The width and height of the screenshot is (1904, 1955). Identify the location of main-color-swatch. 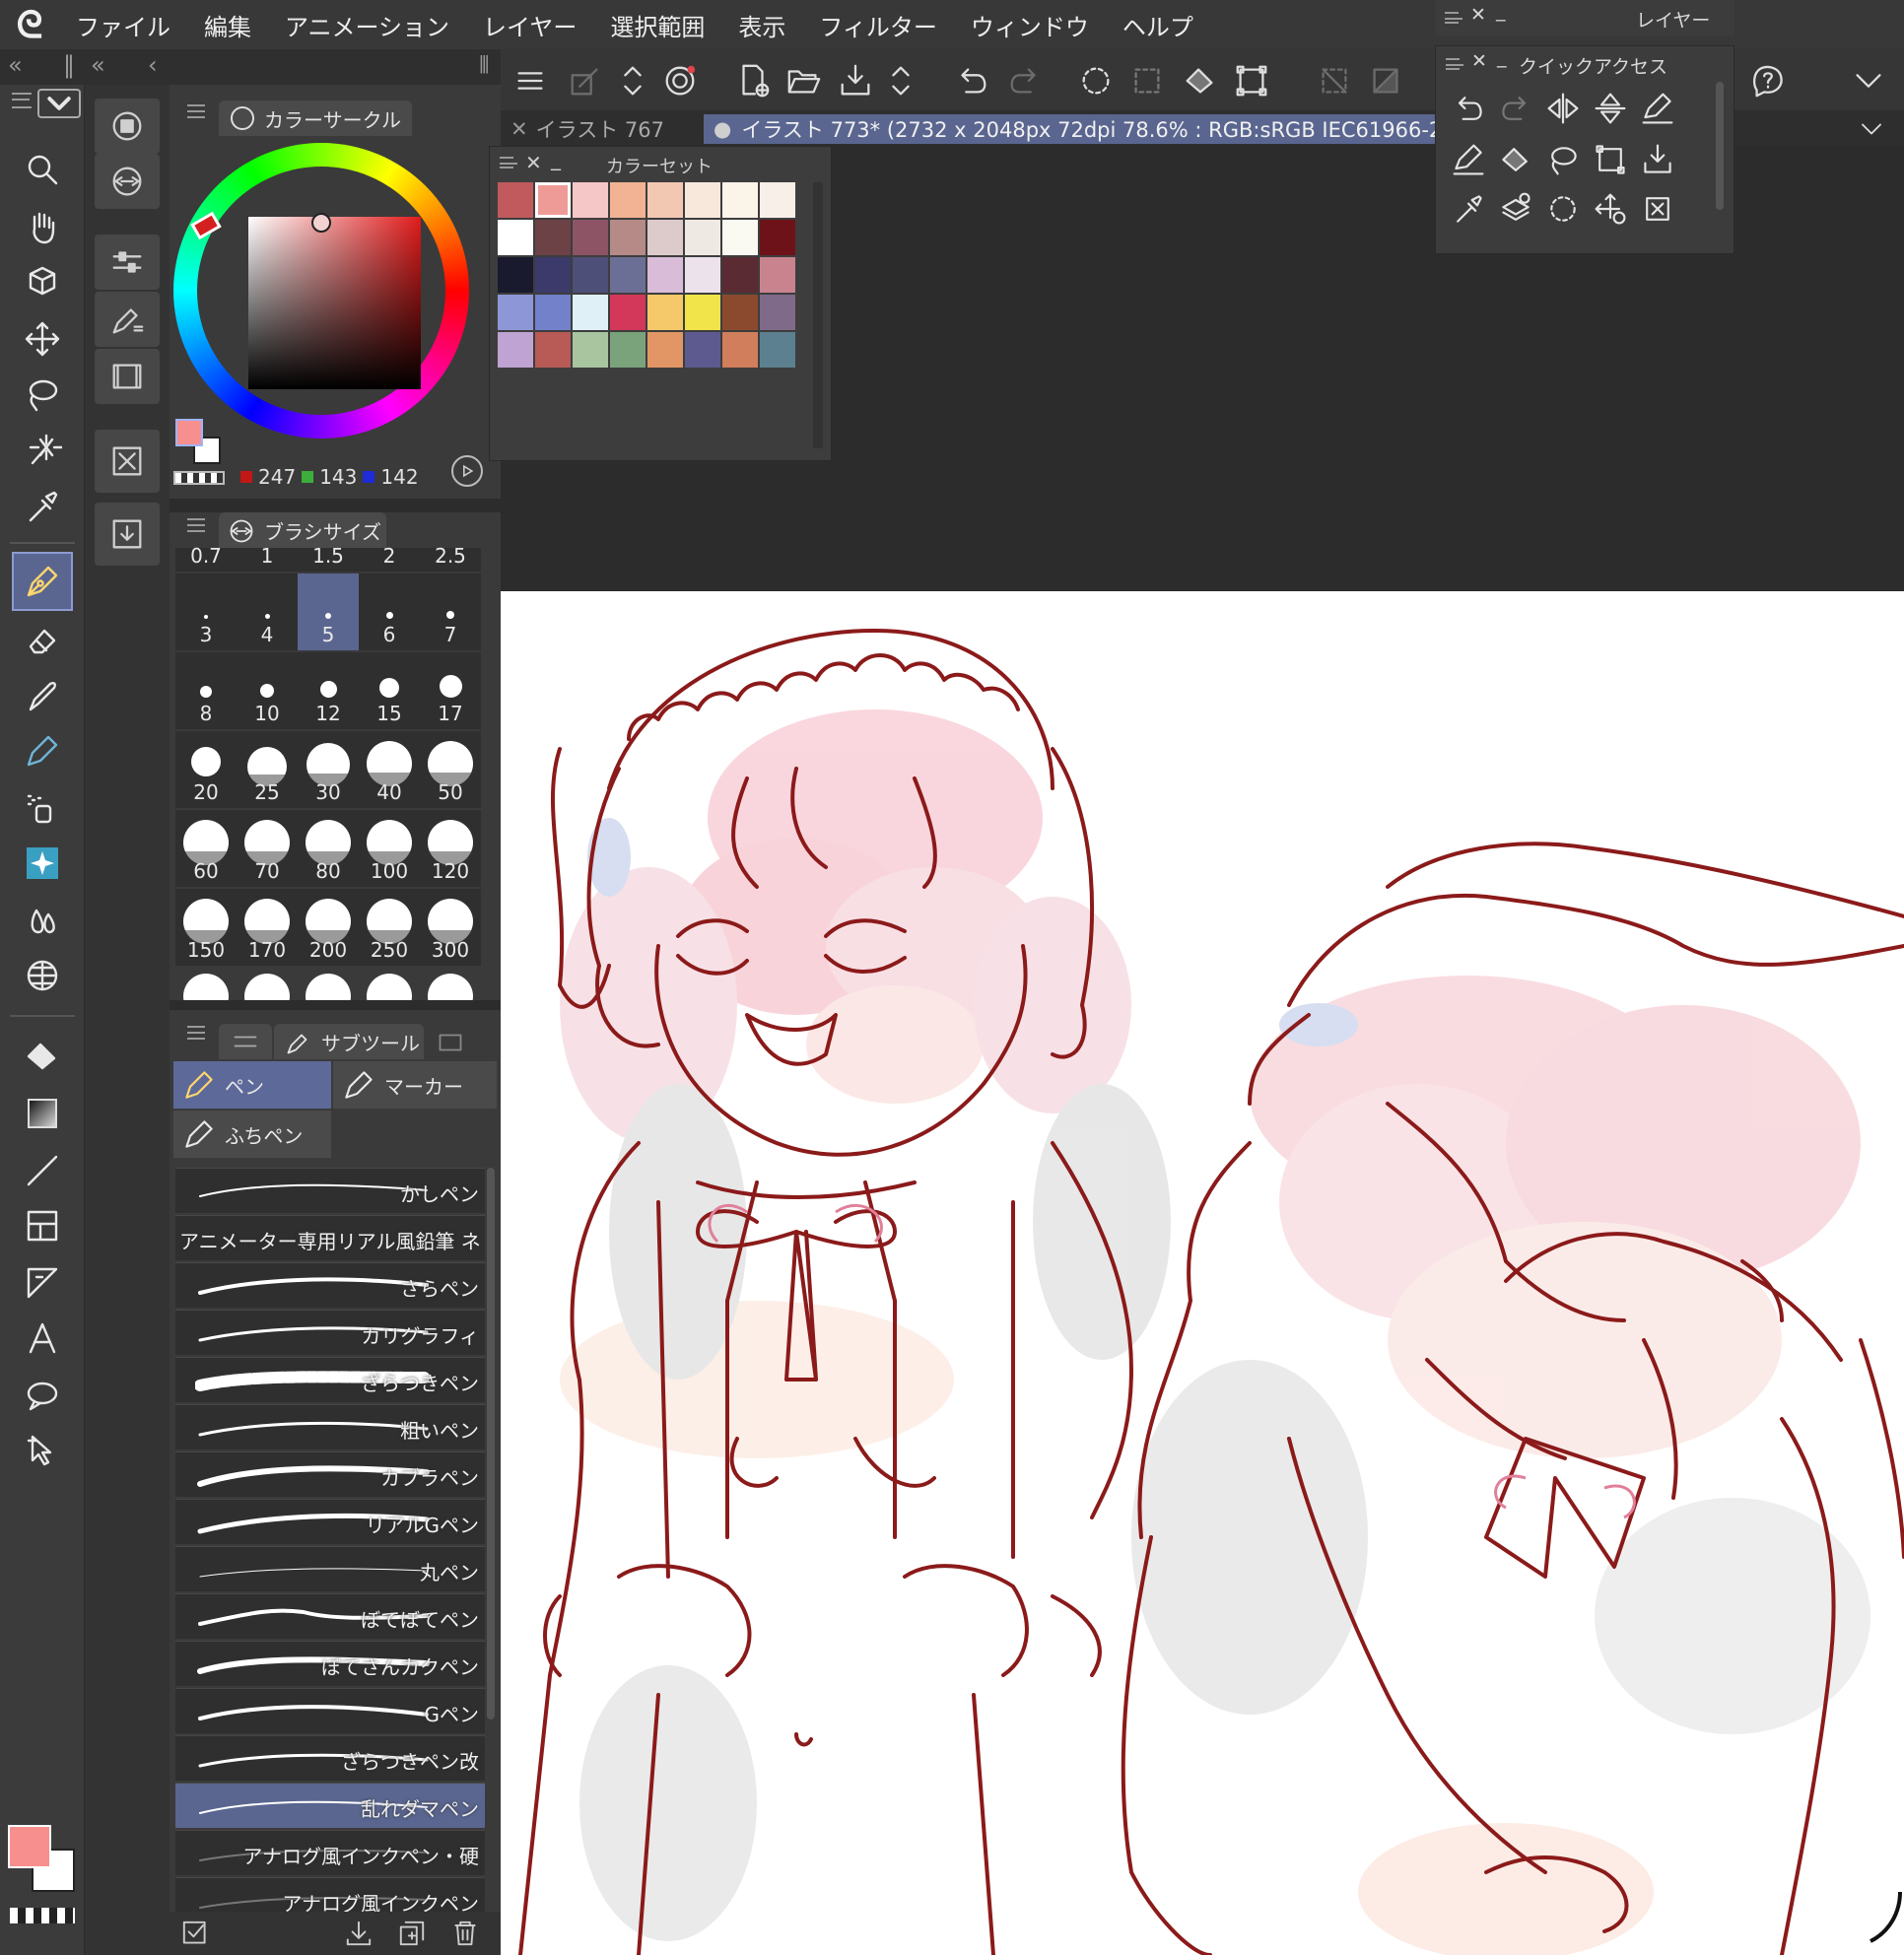
(189, 432).